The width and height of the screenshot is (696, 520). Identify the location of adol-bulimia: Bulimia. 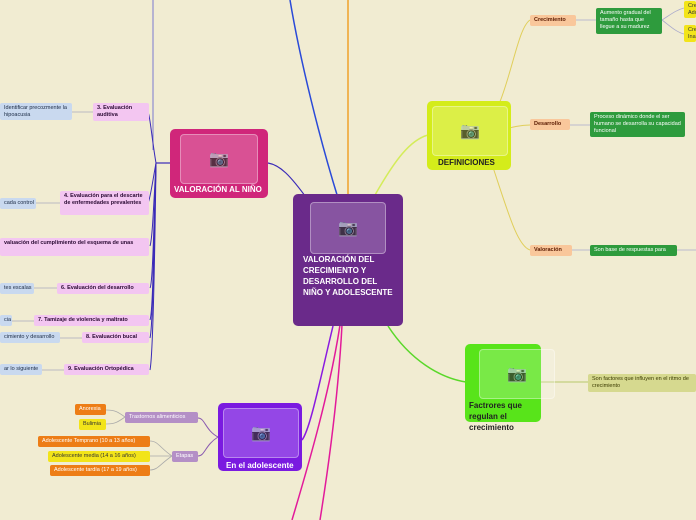
(92, 424).